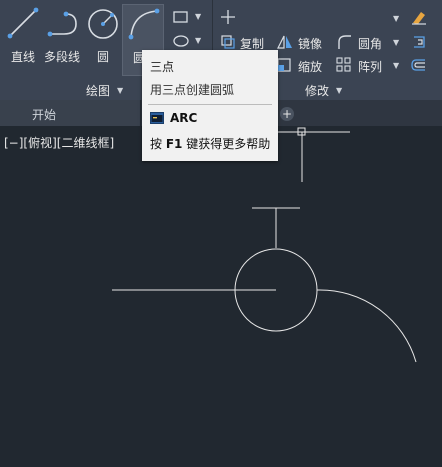 This screenshot has width=442, height=467. I want to click on array-button: 阵列, so click(370, 66).